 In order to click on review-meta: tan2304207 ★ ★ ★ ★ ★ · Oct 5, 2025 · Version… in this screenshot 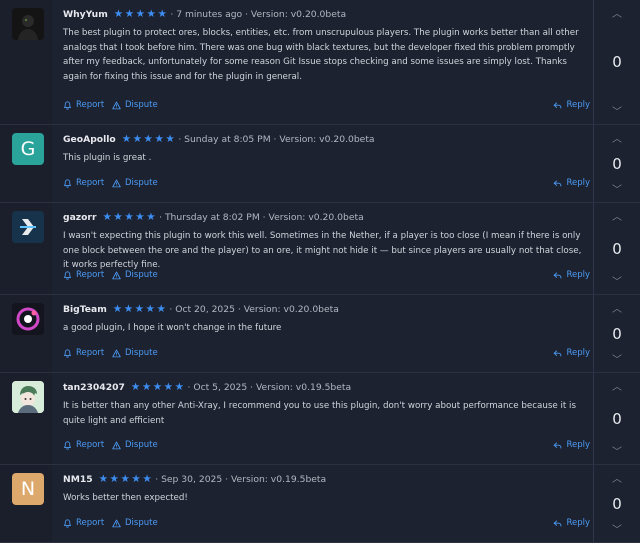, I will do `click(326, 387)`.